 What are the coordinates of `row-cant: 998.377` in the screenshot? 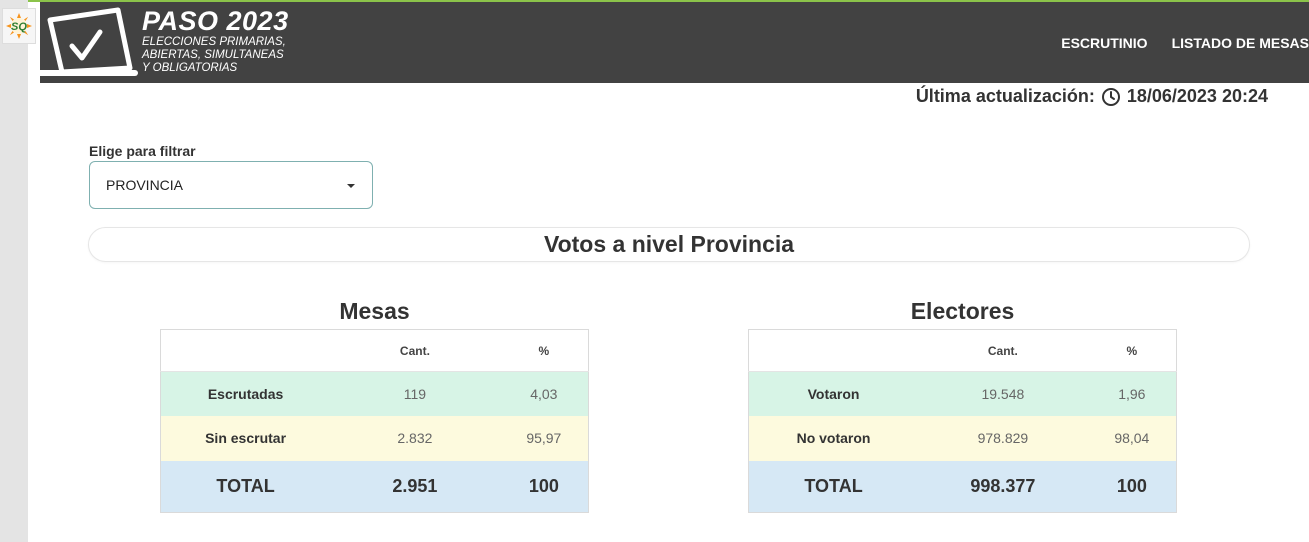 It's located at (1003, 486).